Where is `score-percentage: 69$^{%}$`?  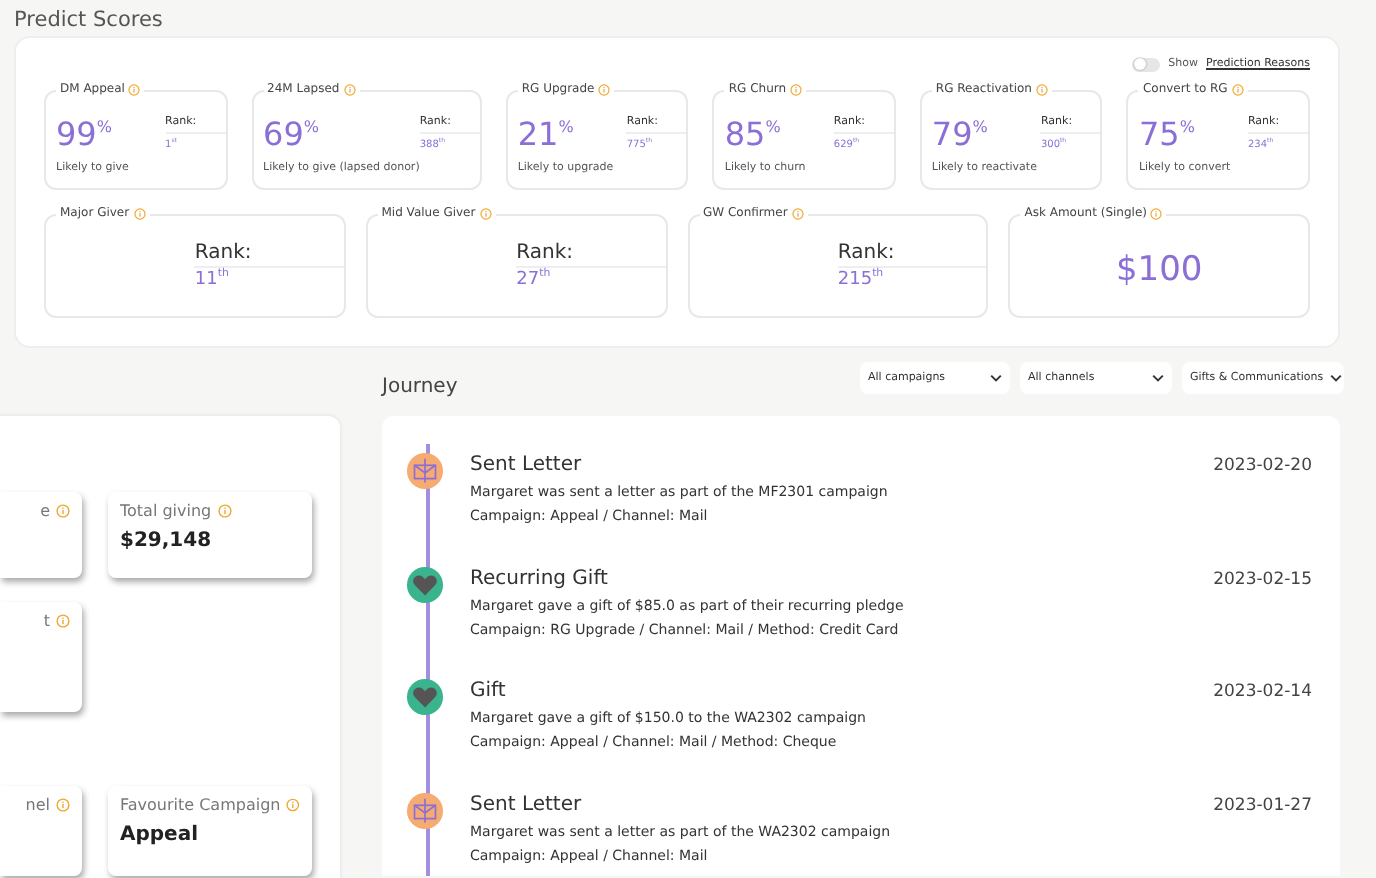 score-percentage: 69$^{%}$ is located at coordinates (292, 132).